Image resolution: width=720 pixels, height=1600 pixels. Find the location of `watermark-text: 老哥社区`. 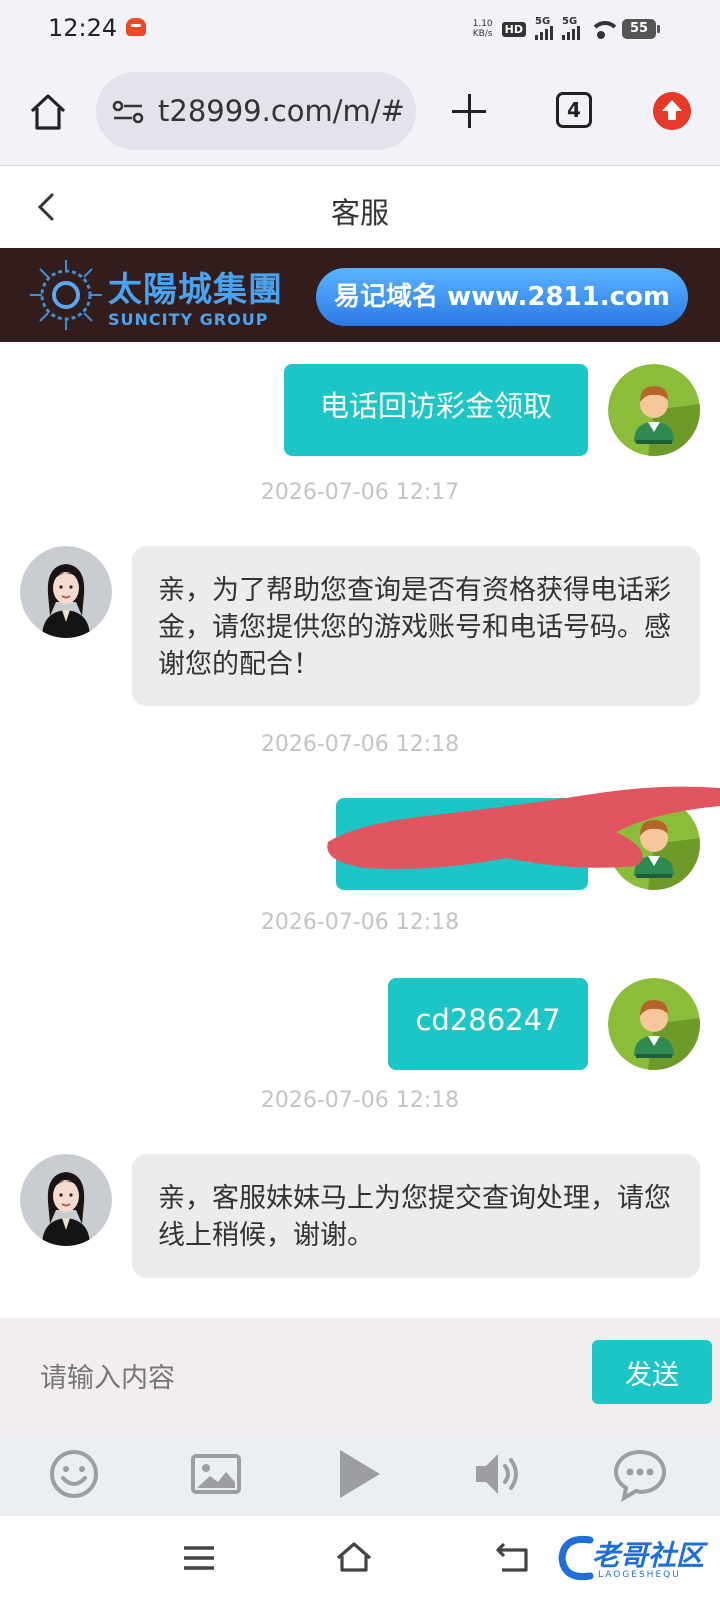

watermark-text: 老哥社区 is located at coordinates (648, 1555).